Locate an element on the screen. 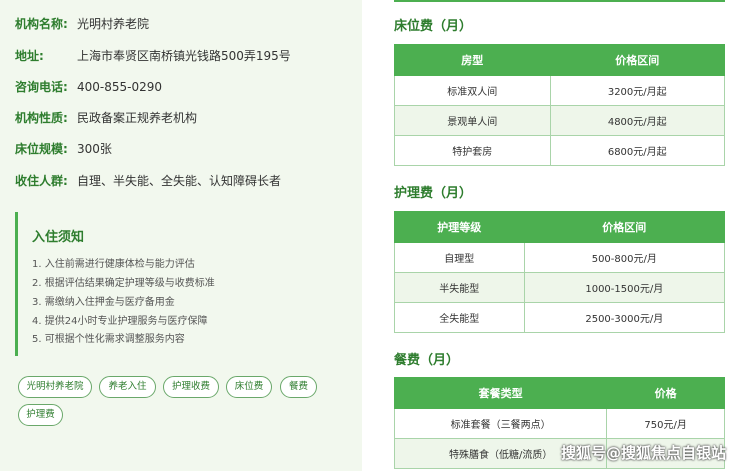 The height and width of the screenshot is (471, 740). tag-guangmingcun: 光明村养老院 is located at coordinates (55, 387).